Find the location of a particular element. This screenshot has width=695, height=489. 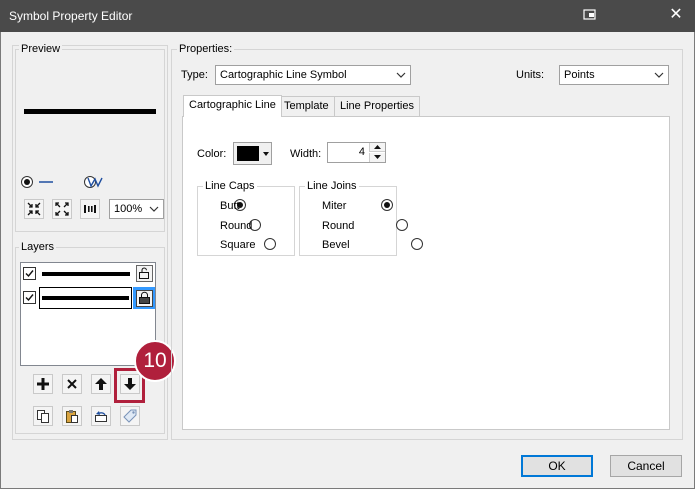

spin-down-button is located at coordinates (377, 157).